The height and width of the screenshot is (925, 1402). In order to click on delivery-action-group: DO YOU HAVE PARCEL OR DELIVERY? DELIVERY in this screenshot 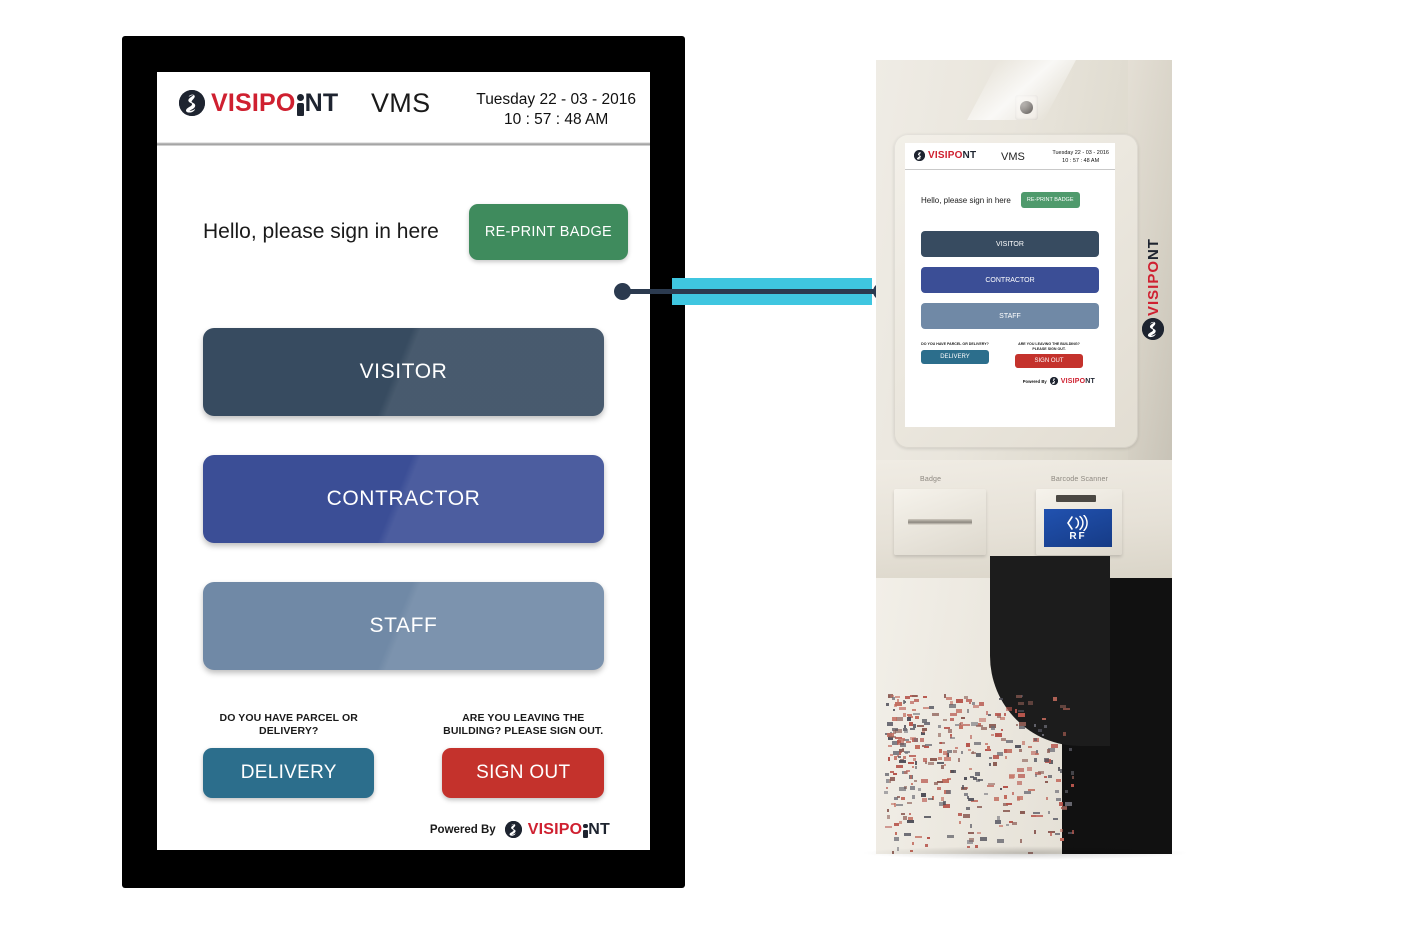, I will do `click(289, 755)`.